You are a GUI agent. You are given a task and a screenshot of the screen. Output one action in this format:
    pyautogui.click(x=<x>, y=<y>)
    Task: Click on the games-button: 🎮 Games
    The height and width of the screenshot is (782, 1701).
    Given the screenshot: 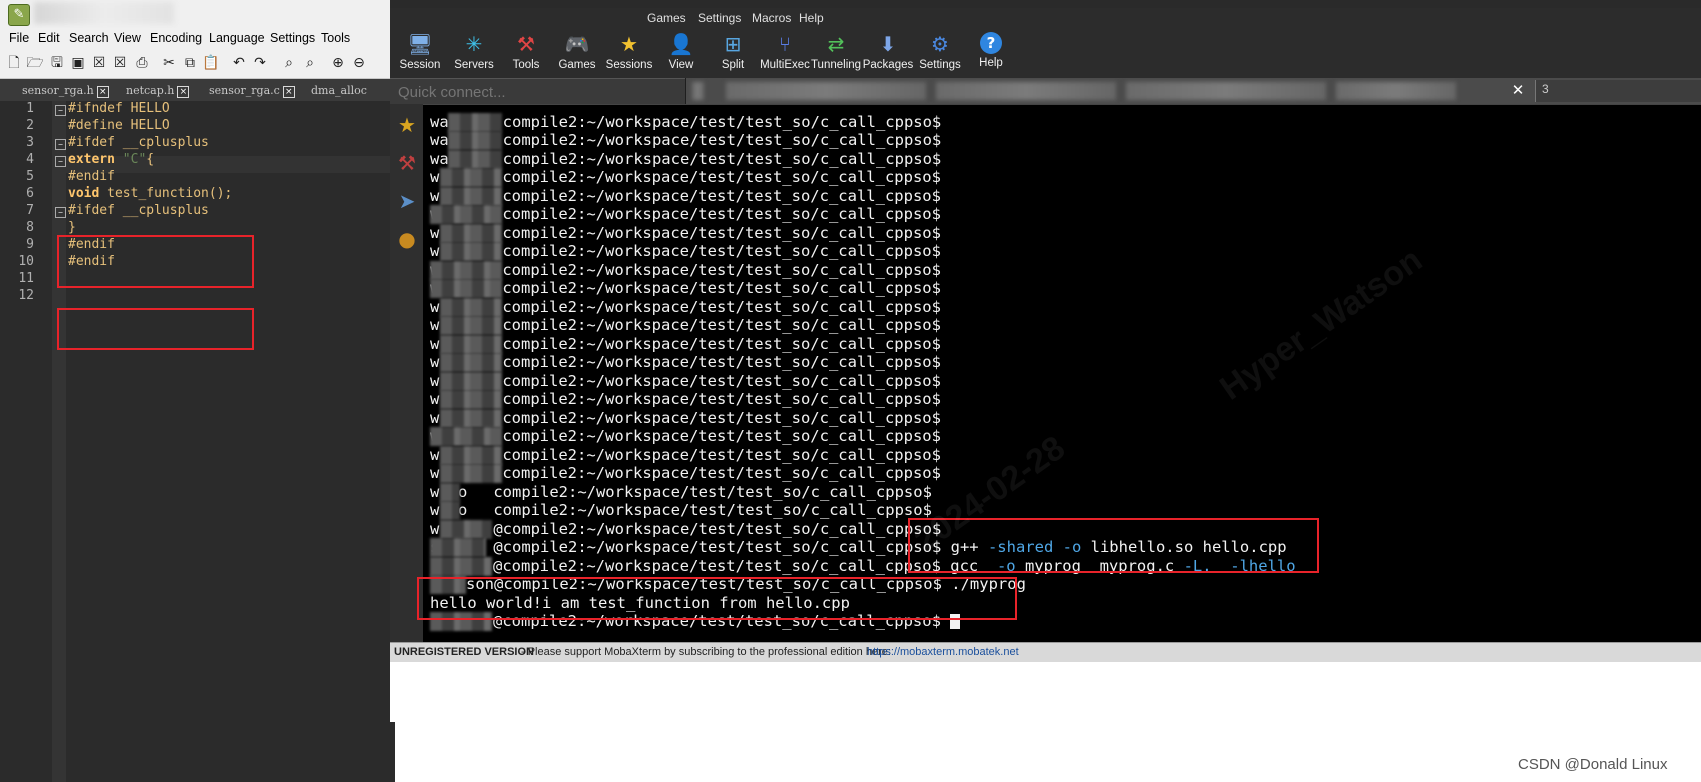 What is the action you would take?
    pyautogui.click(x=577, y=53)
    